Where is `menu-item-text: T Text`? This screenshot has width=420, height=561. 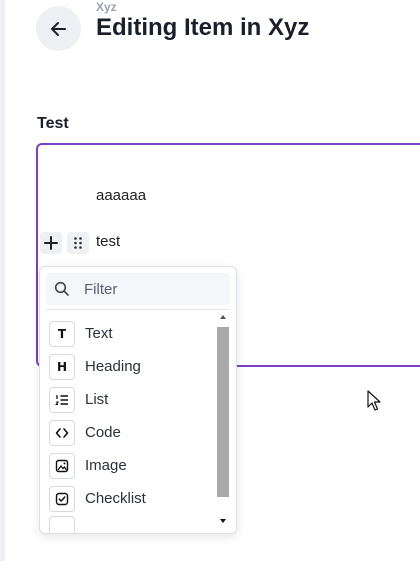
menu-item-text: T Text is located at coordinates (127, 333).